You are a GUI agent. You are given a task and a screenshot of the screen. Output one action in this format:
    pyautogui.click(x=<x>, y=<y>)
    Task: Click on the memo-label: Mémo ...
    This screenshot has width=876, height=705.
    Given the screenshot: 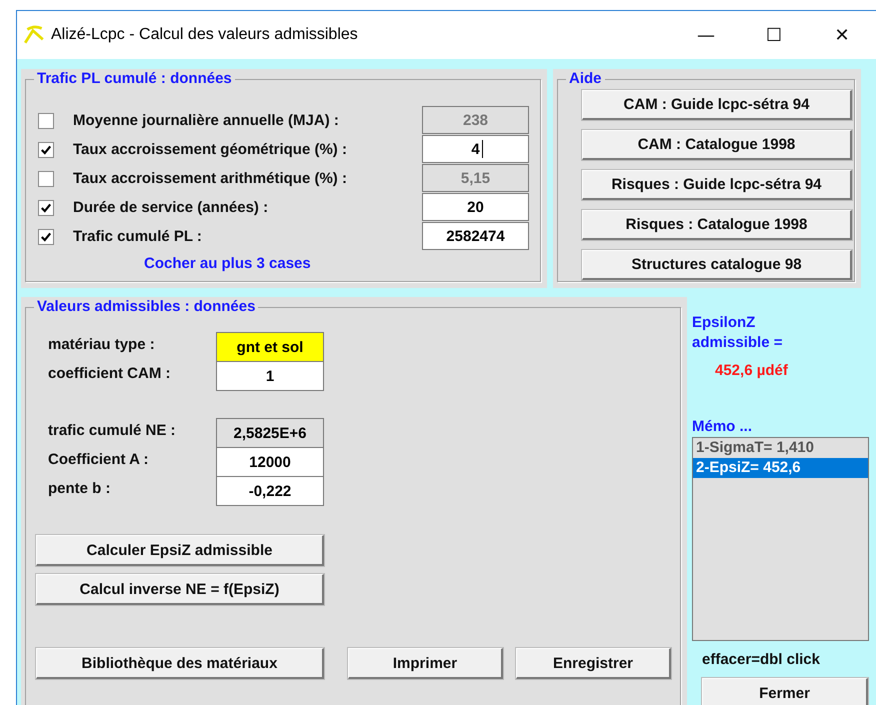 What is the action you would take?
    pyautogui.click(x=723, y=426)
    